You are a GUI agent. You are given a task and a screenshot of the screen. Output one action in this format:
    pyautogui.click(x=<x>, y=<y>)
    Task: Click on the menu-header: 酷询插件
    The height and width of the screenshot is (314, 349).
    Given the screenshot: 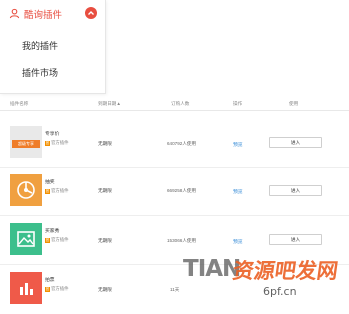 What is the action you would take?
    pyautogui.click(x=52, y=13)
    